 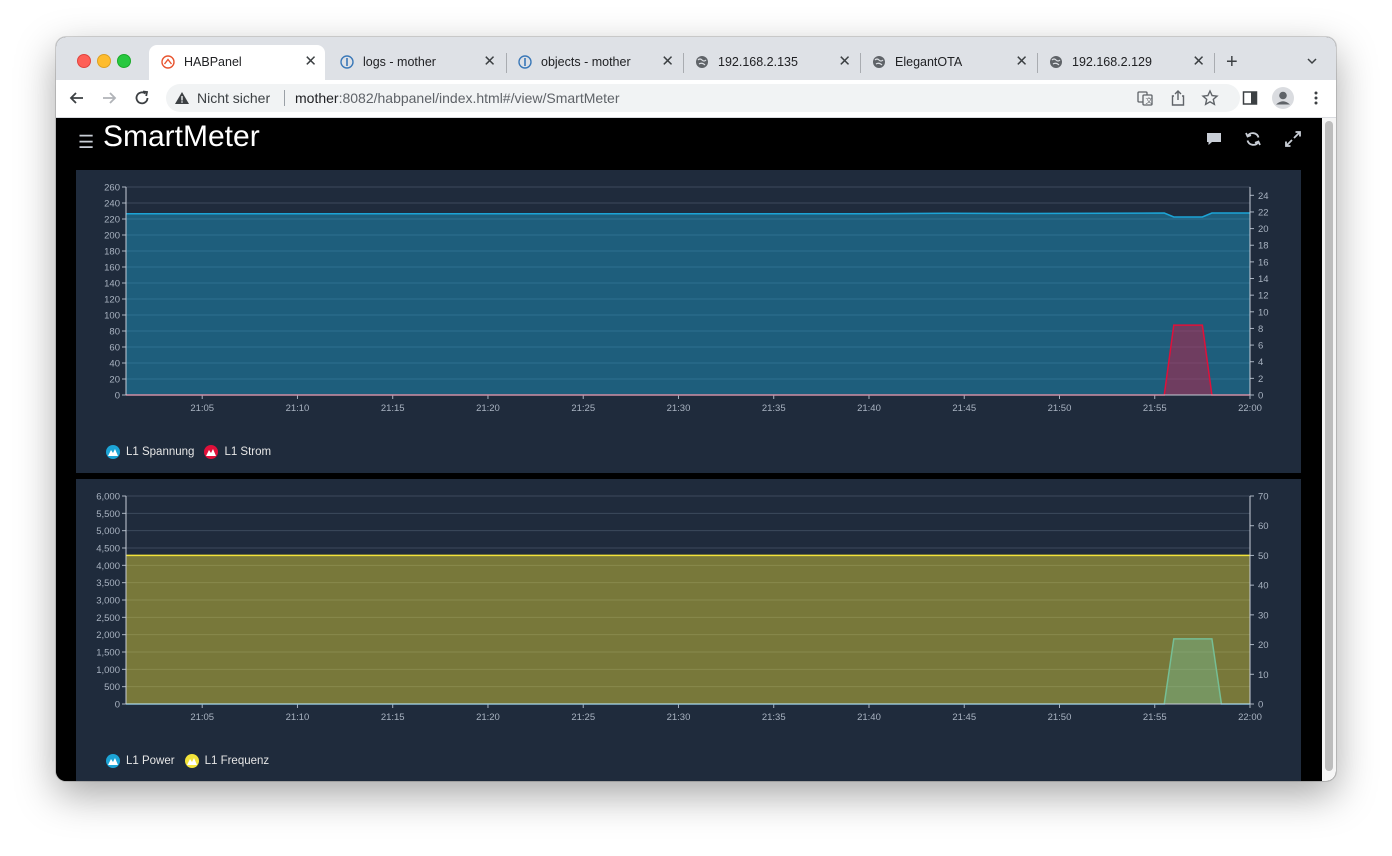 What do you see at coordinates (1060, 717) in the screenshot?
I see `x-tick-label: 21:50` at bounding box center [1060, 717].